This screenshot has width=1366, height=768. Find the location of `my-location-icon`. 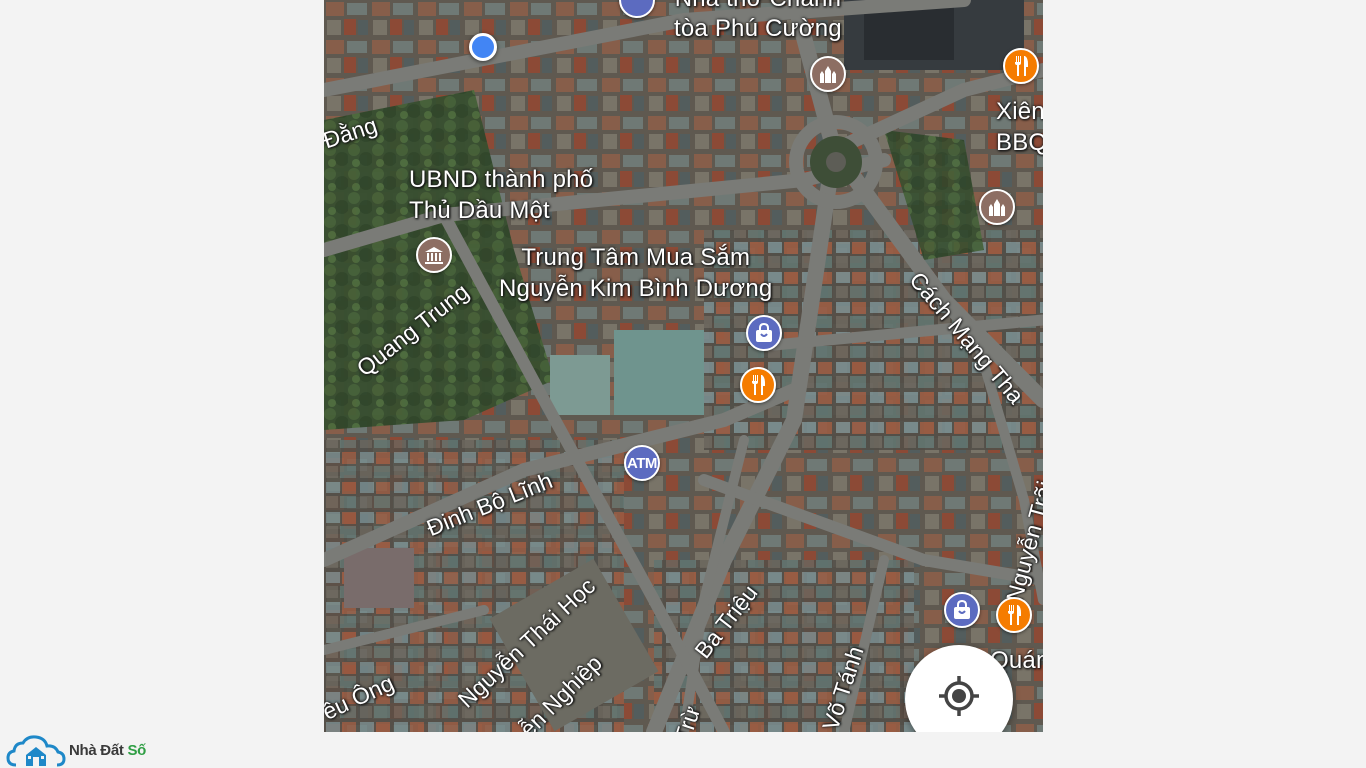

my-location-icon is located at coordinates (959, 696).